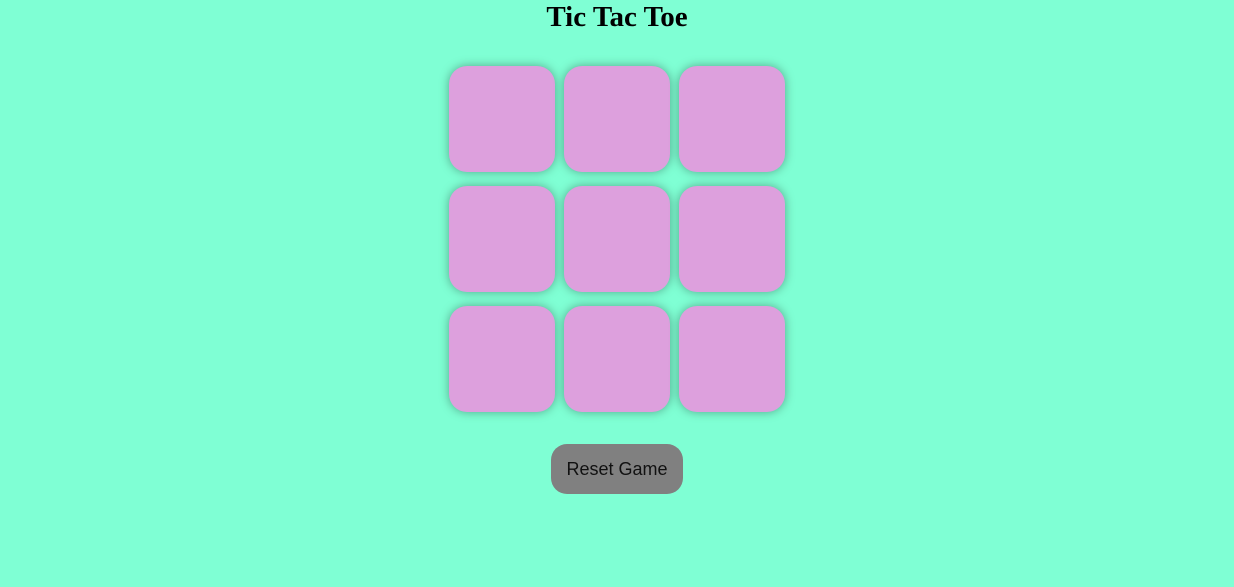  Describe the element at coordinates (617, 469) in the screenshot. I see `reset-game-button: Reset Game` at that location.